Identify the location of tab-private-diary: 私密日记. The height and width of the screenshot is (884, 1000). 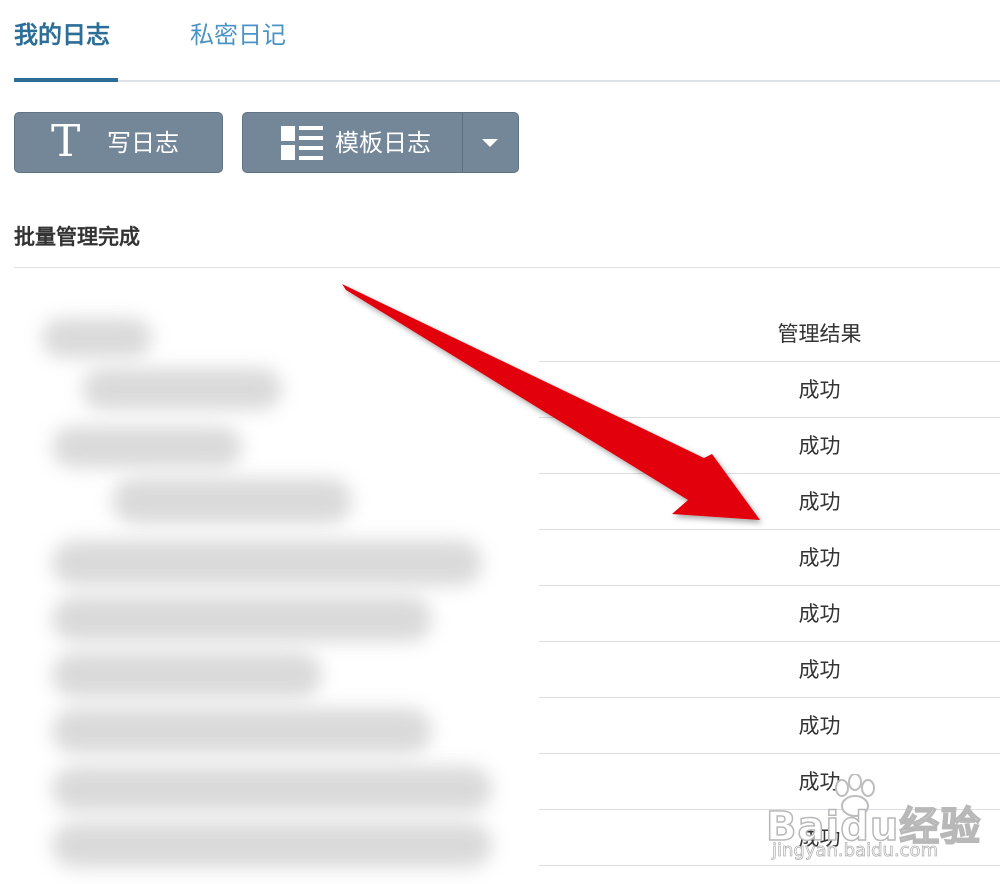
(238, 35).